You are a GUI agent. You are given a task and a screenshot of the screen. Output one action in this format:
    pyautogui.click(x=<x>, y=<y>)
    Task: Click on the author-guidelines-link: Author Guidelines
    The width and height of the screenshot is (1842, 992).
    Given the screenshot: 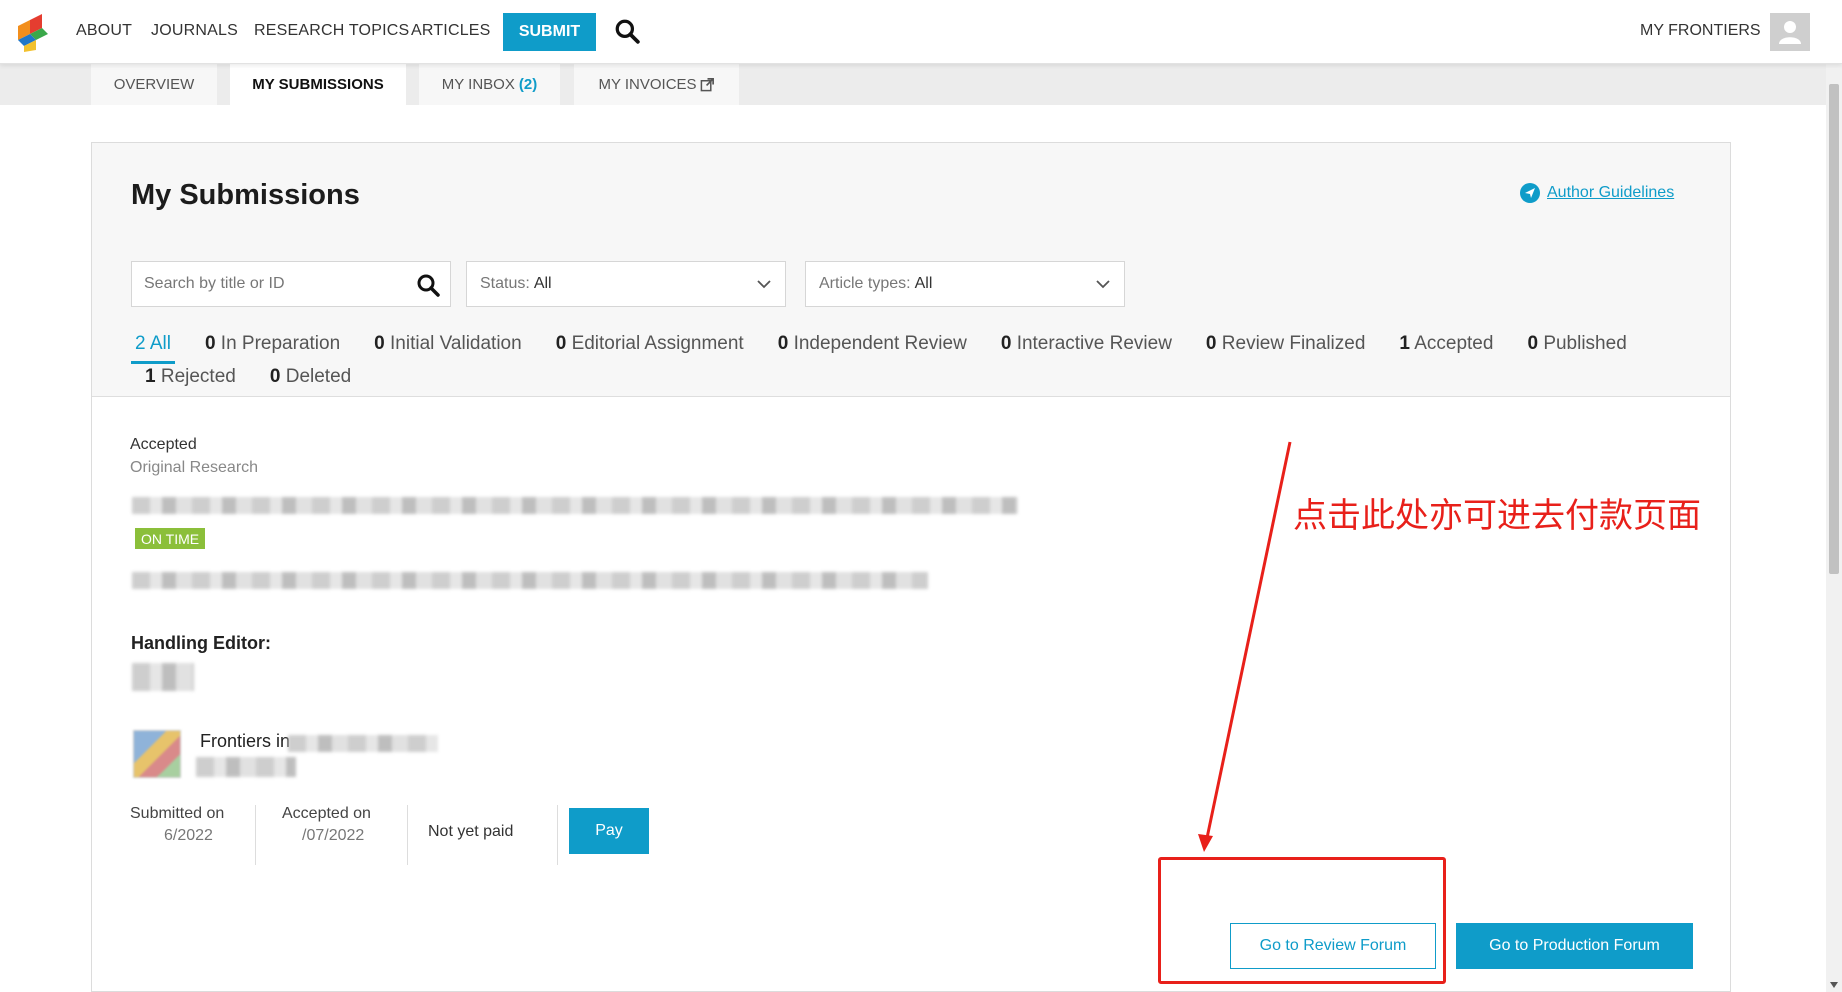 What is the action you would take?
    pyautogui.click(x=1597, y=193)
    